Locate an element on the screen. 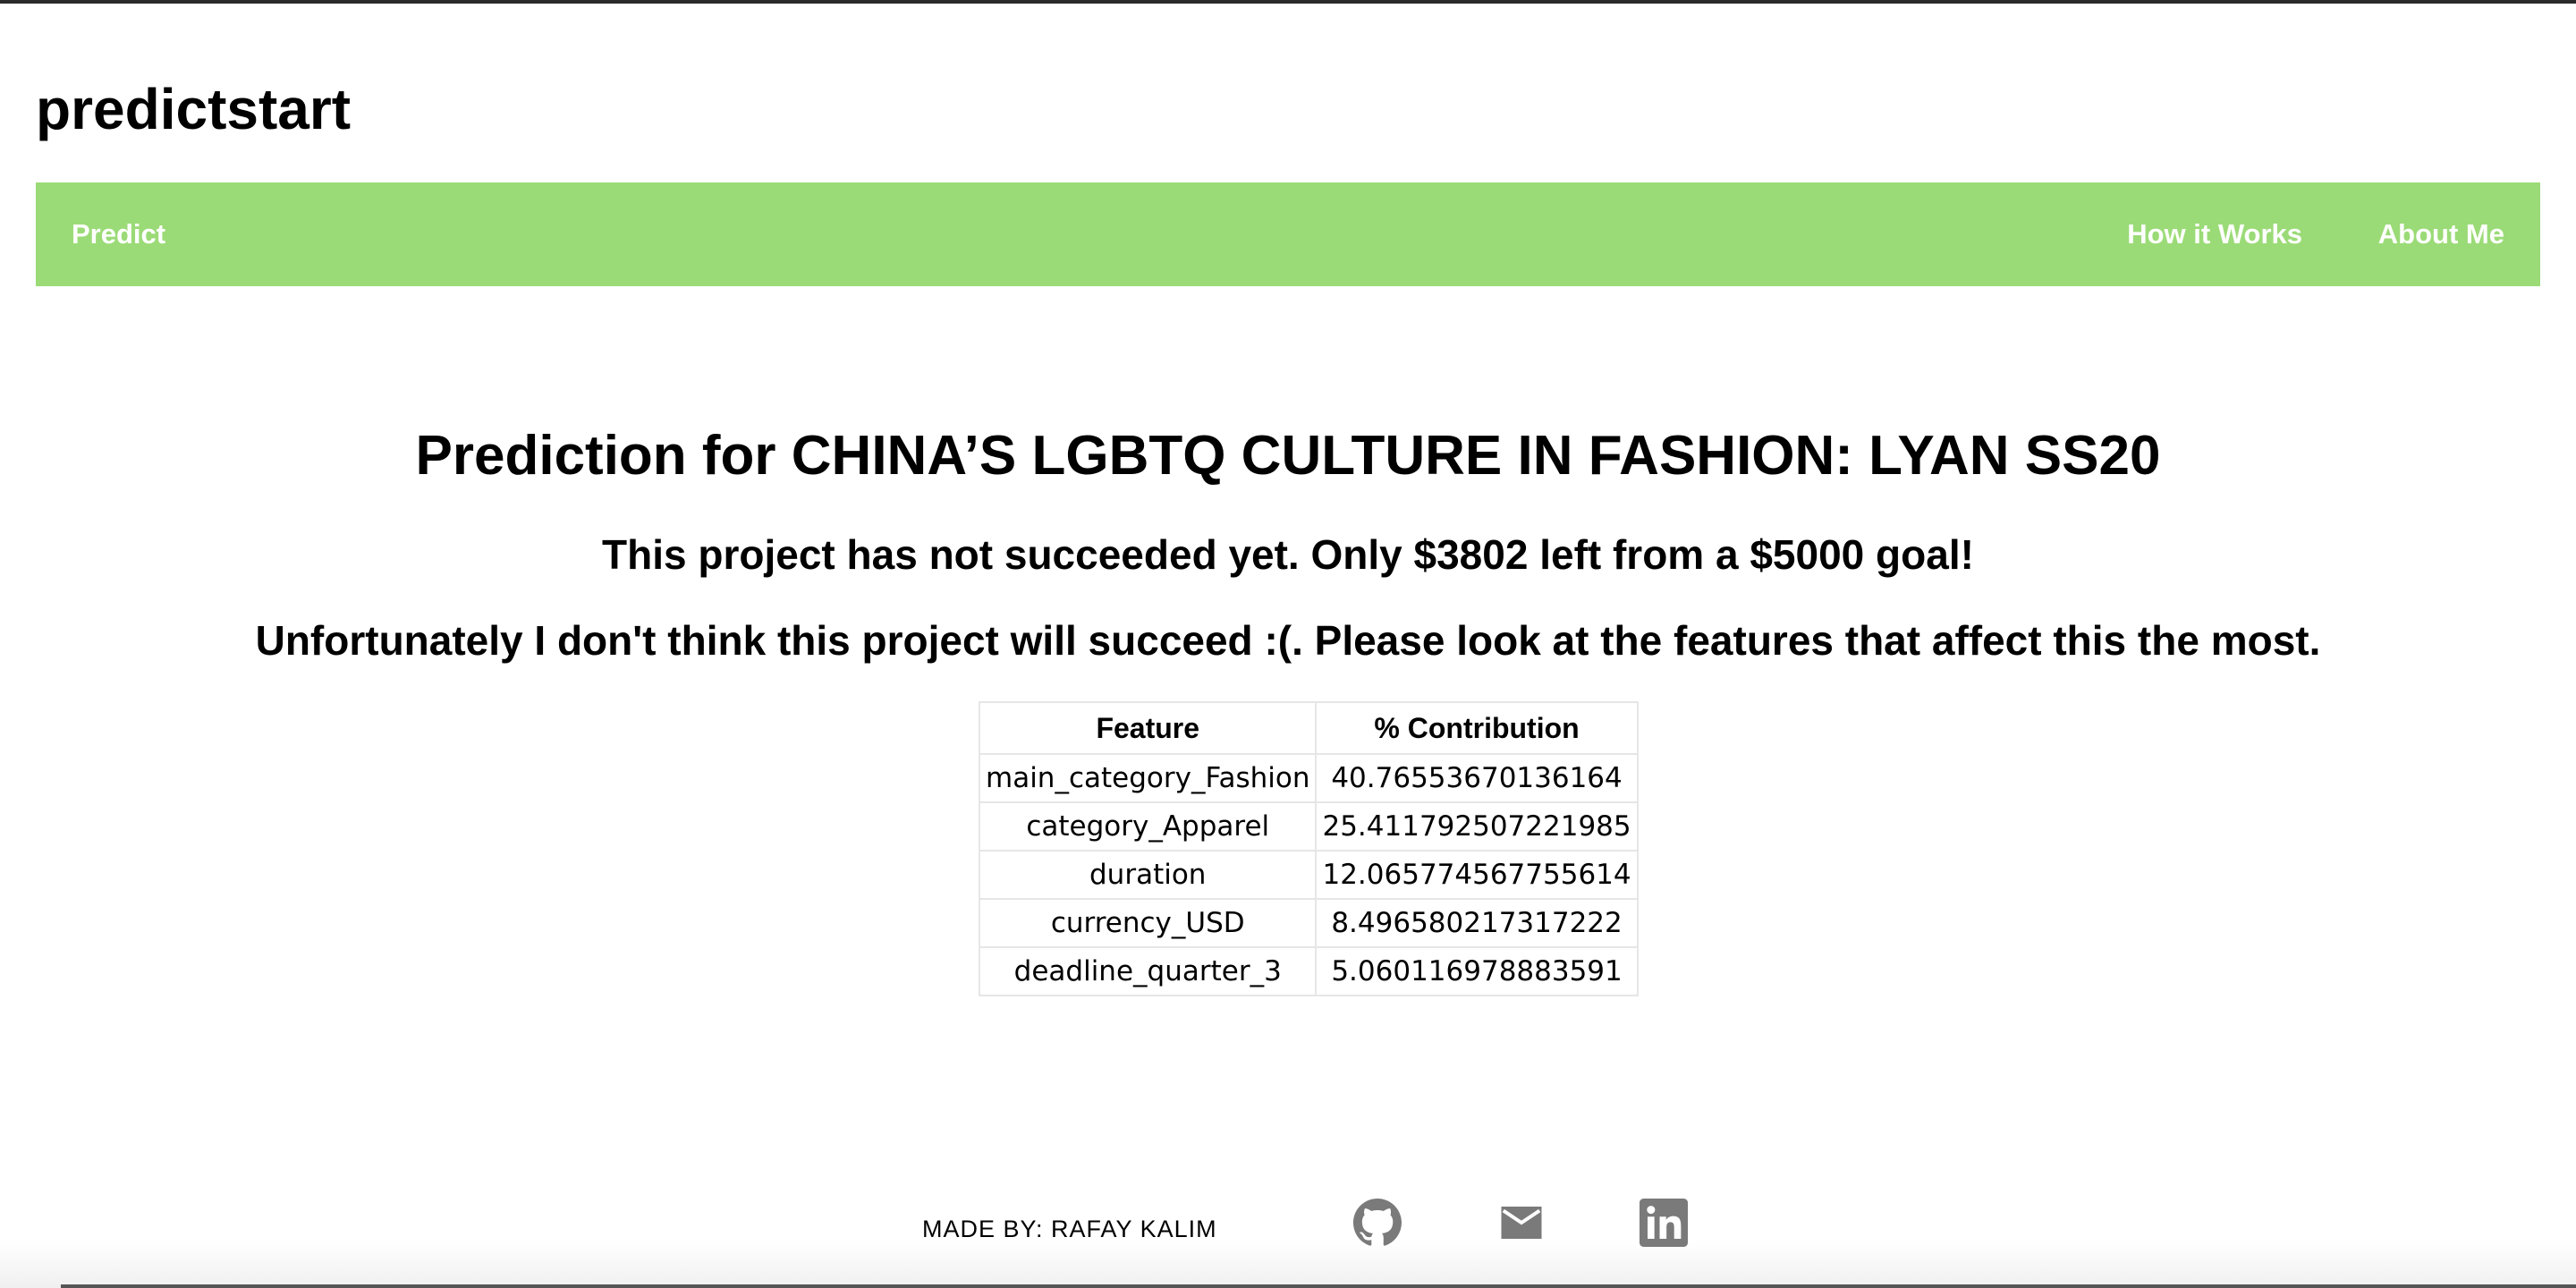 Image resolution: width=2576 pixels, height=1288 pixels. table-row: category_Apparel 25.411792507221985 is located at coordinates (1308, 826).